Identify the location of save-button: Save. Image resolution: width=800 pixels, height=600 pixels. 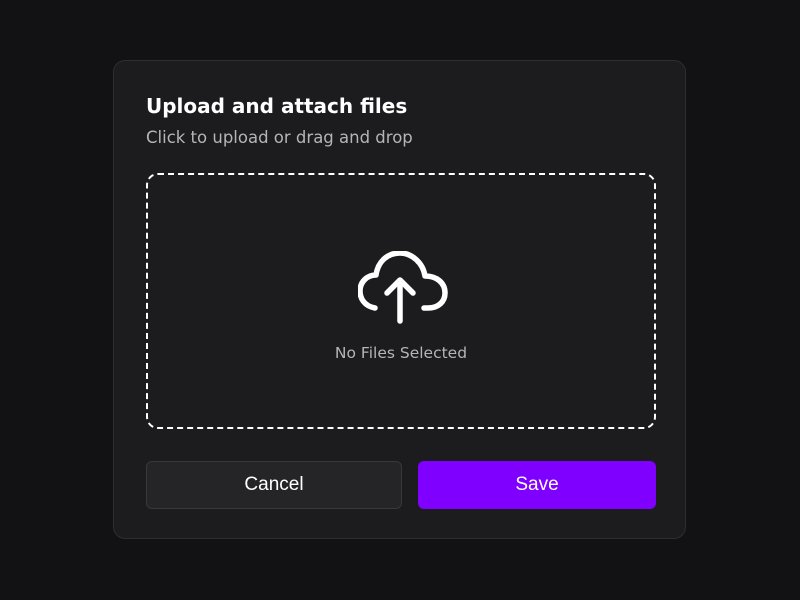
(537, 485).